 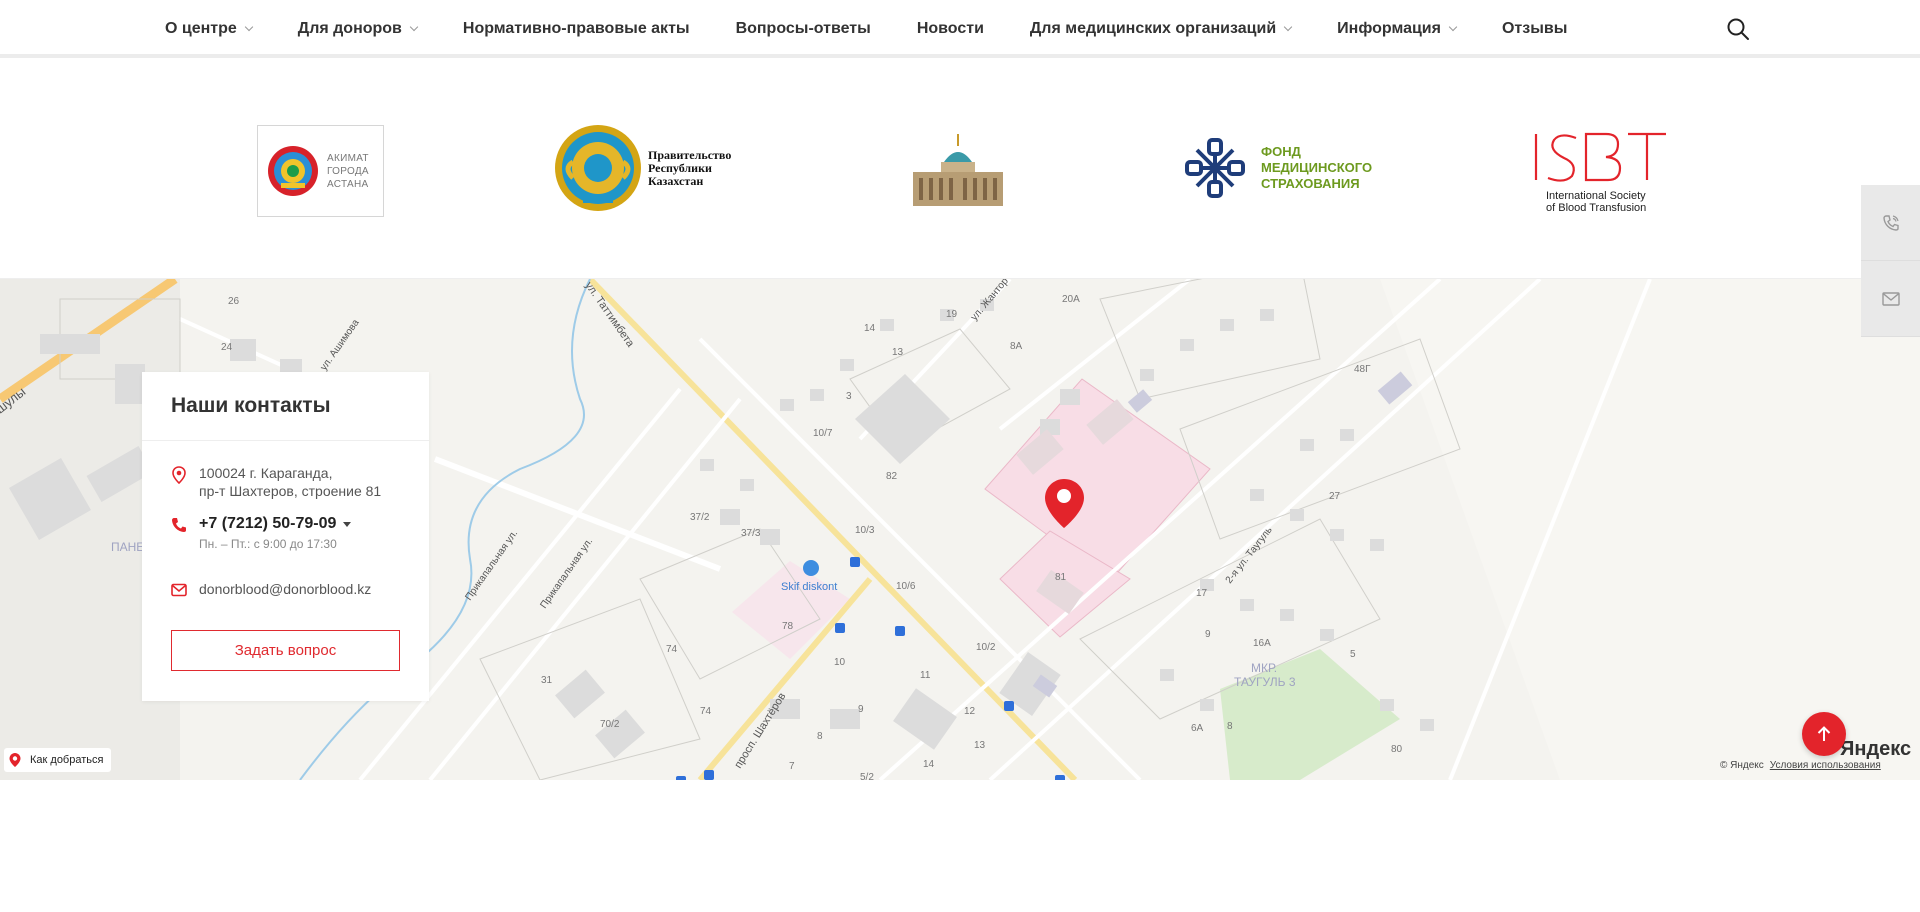 What do you see at coordinates (706, 711) in the screenshot?
I see `map-label: 74` at bounding box center [706, 711].